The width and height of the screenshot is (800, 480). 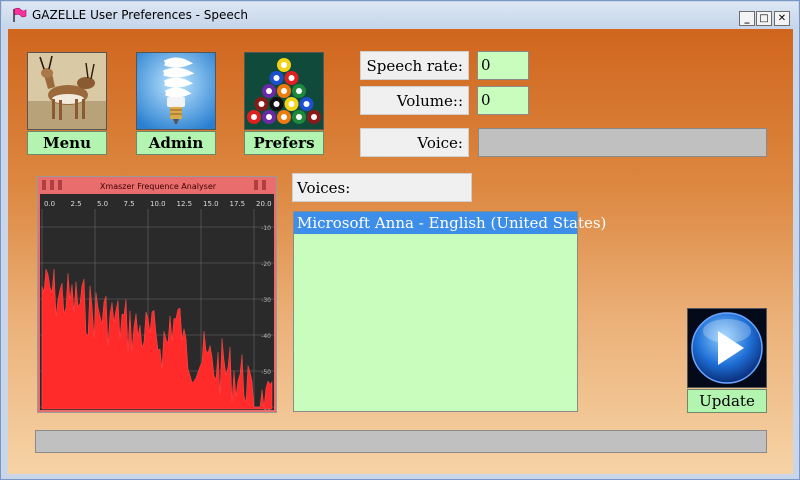 What do you see at coordinates (382, 187) in the screenshot?
I see `voices-label: Voices:` at bounding box center [382, 187].